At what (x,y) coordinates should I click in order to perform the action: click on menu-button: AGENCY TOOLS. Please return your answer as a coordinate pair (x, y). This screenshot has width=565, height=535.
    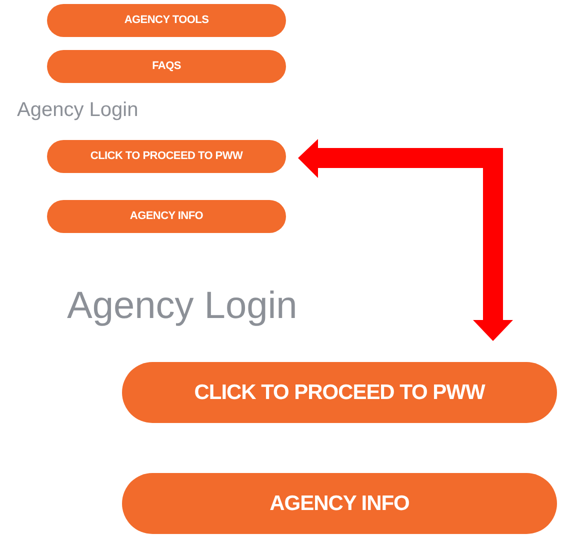
    Looking at the image, I should click on (166, 20).